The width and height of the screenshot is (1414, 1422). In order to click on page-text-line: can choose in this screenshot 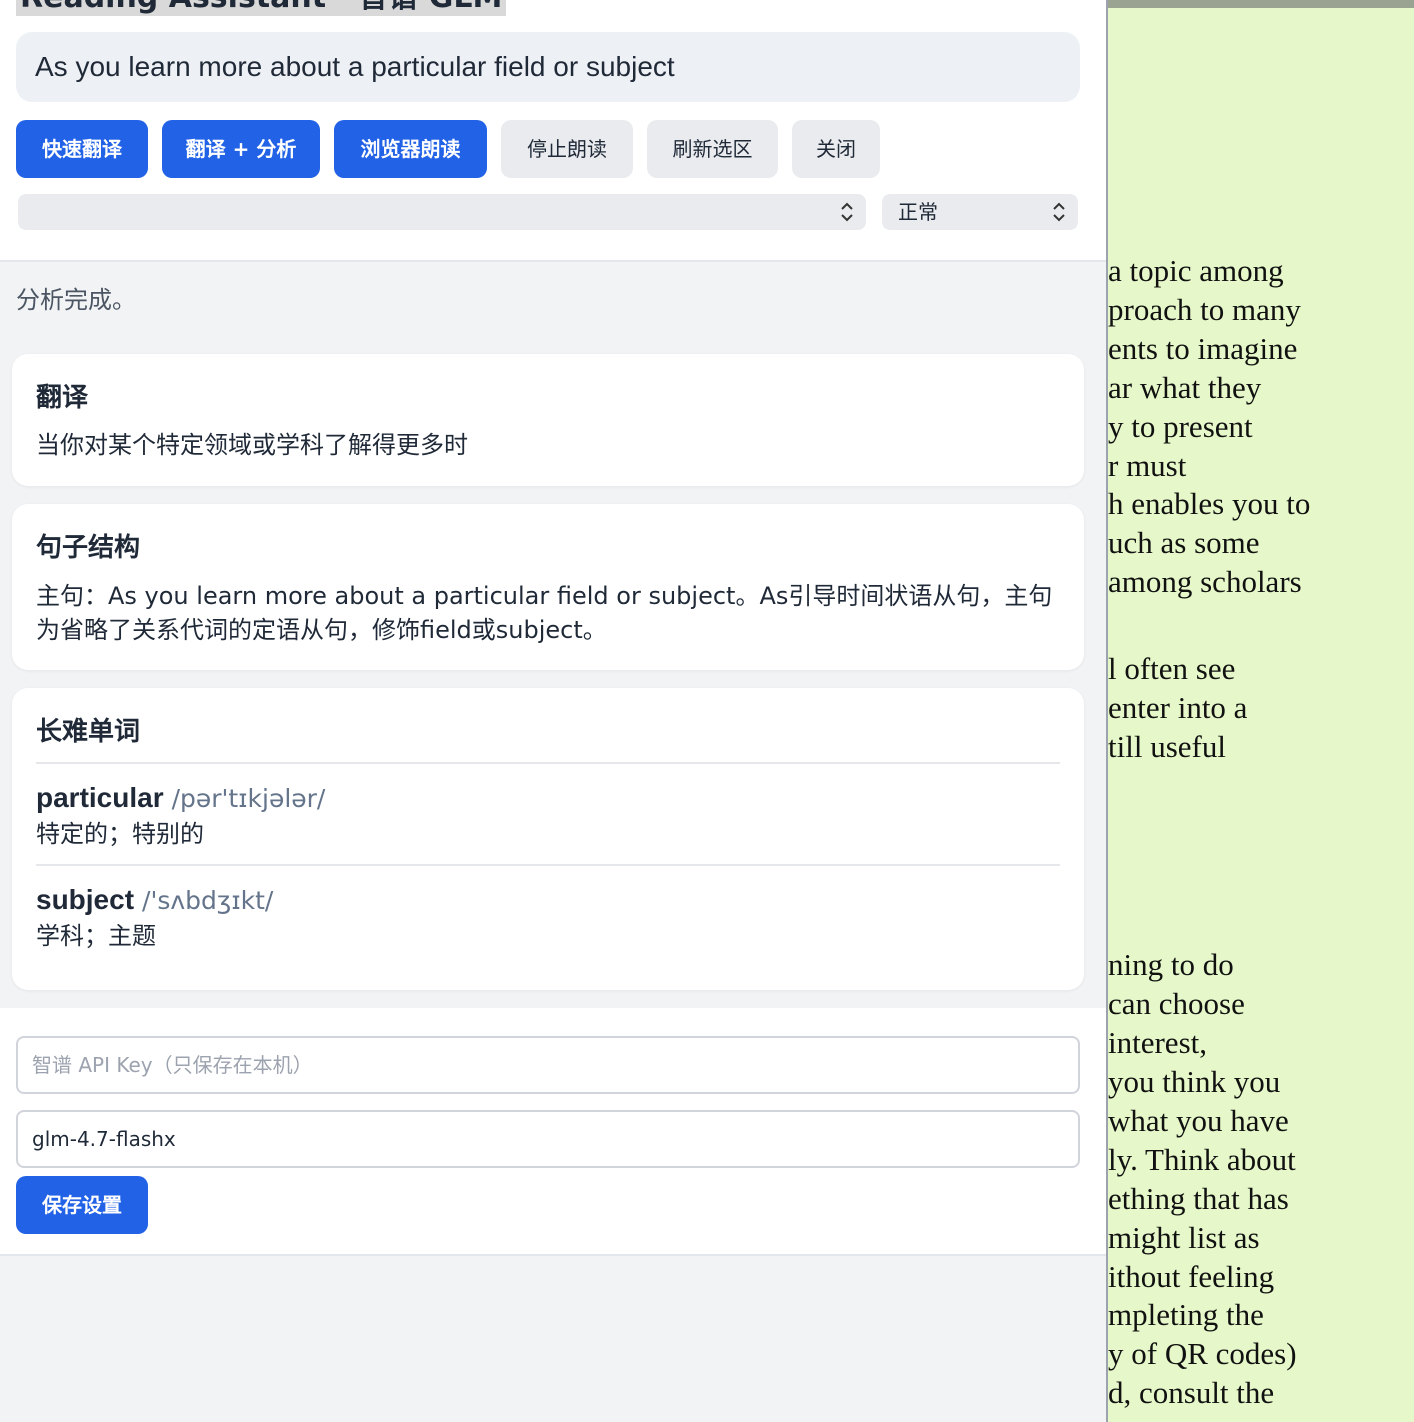, I will do `click(1176, 1003)`.